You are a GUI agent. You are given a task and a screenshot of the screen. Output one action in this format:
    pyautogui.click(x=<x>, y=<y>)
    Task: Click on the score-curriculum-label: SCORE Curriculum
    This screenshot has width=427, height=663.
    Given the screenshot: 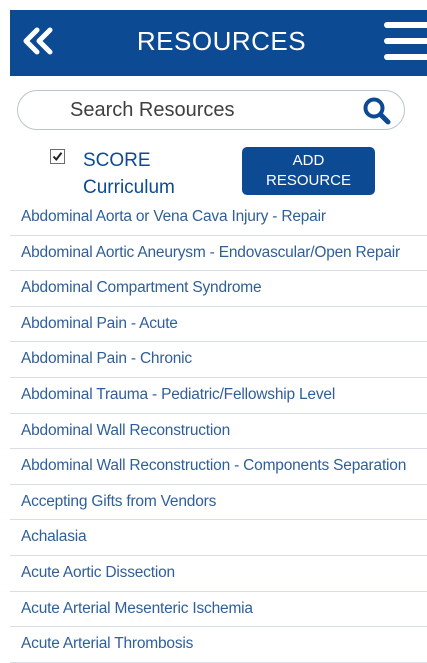 What is the action you would take?
    pyautogui.click(x=129, y=174)
    